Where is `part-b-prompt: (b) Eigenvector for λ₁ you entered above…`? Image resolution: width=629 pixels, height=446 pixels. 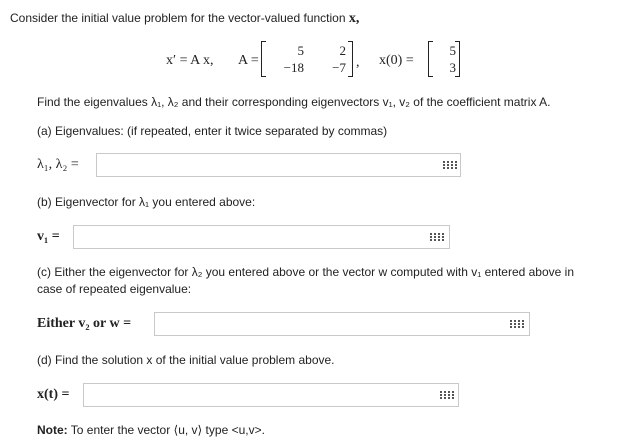 part-b-prompt: (b) Eigenvector for λ₁ you entered above… is located at coordinates (146, 202).